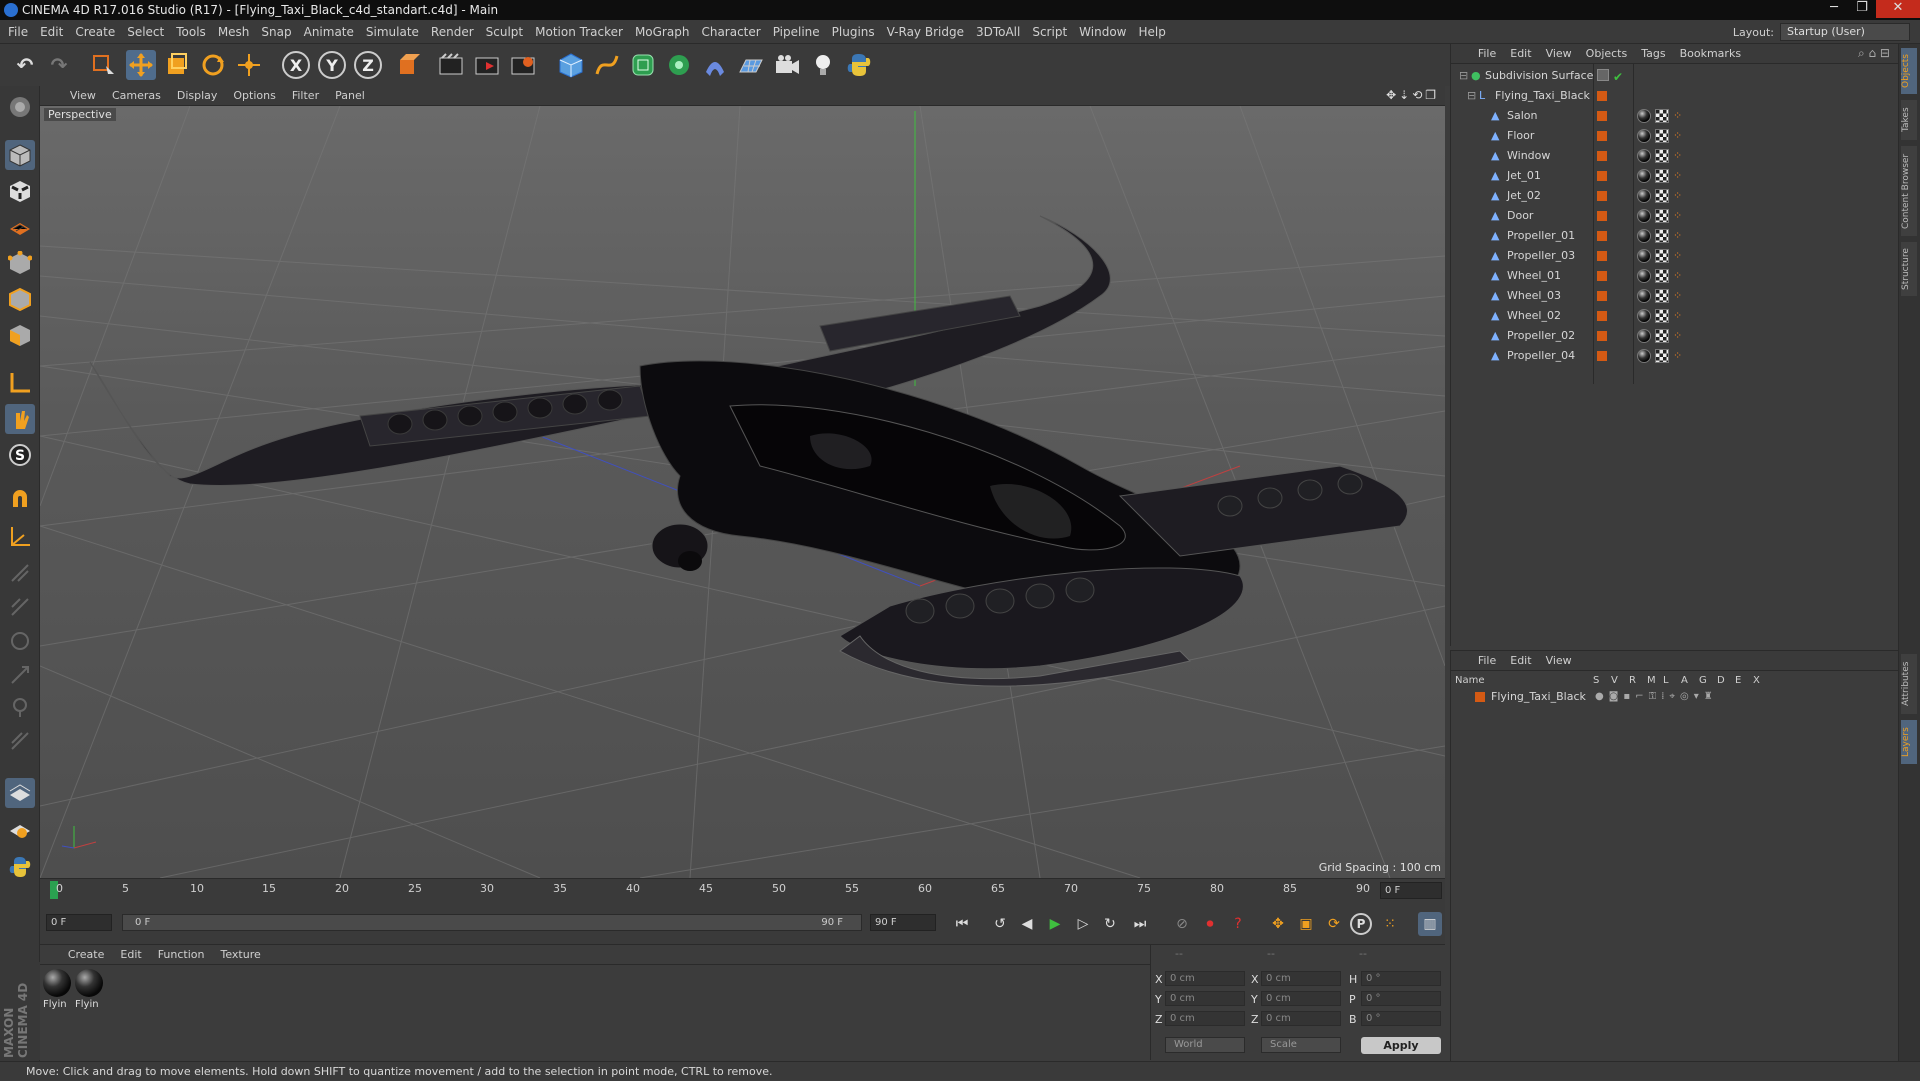 Image resolution: width=1920 pixels, height=1081 pixels. I want to click on transform-tool-icon, so click(249, 65).